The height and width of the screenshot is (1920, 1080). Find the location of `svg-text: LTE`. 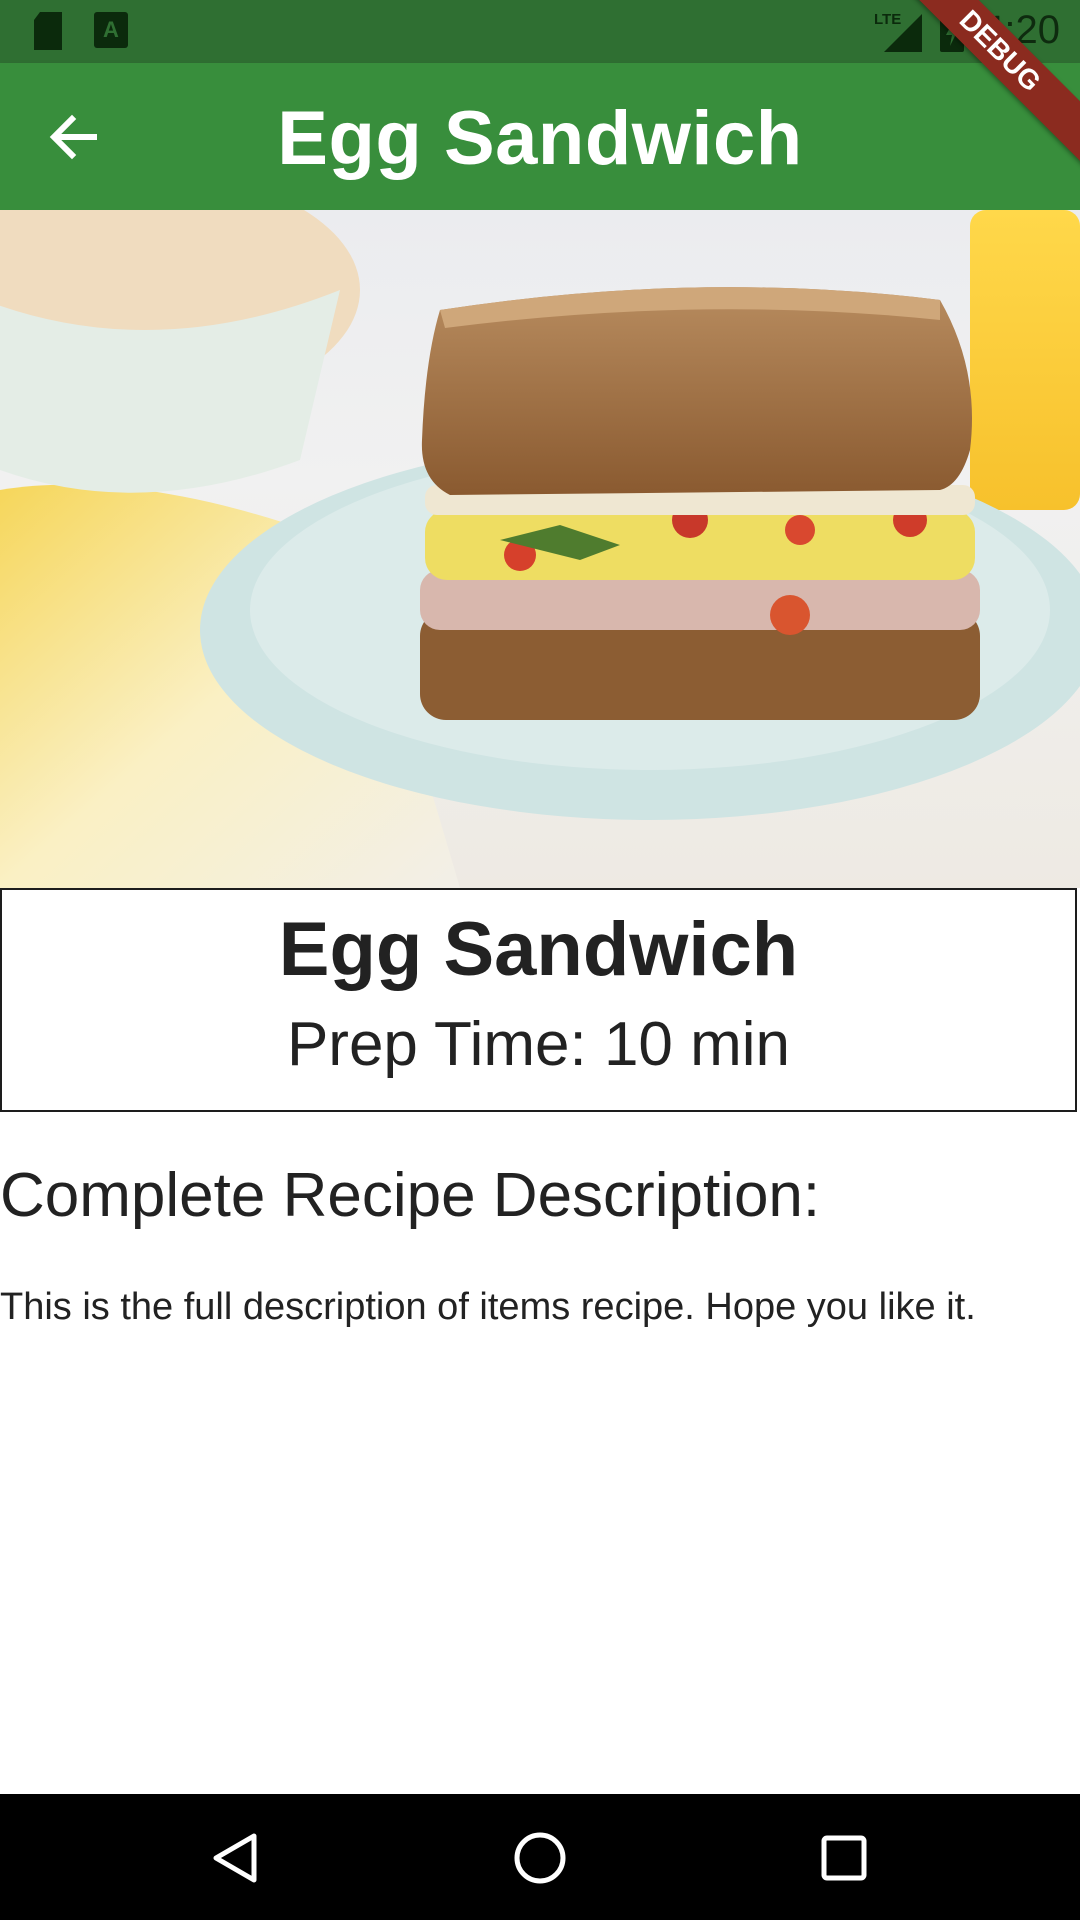

svg-text: LTE is located at coordinates (887, 19).